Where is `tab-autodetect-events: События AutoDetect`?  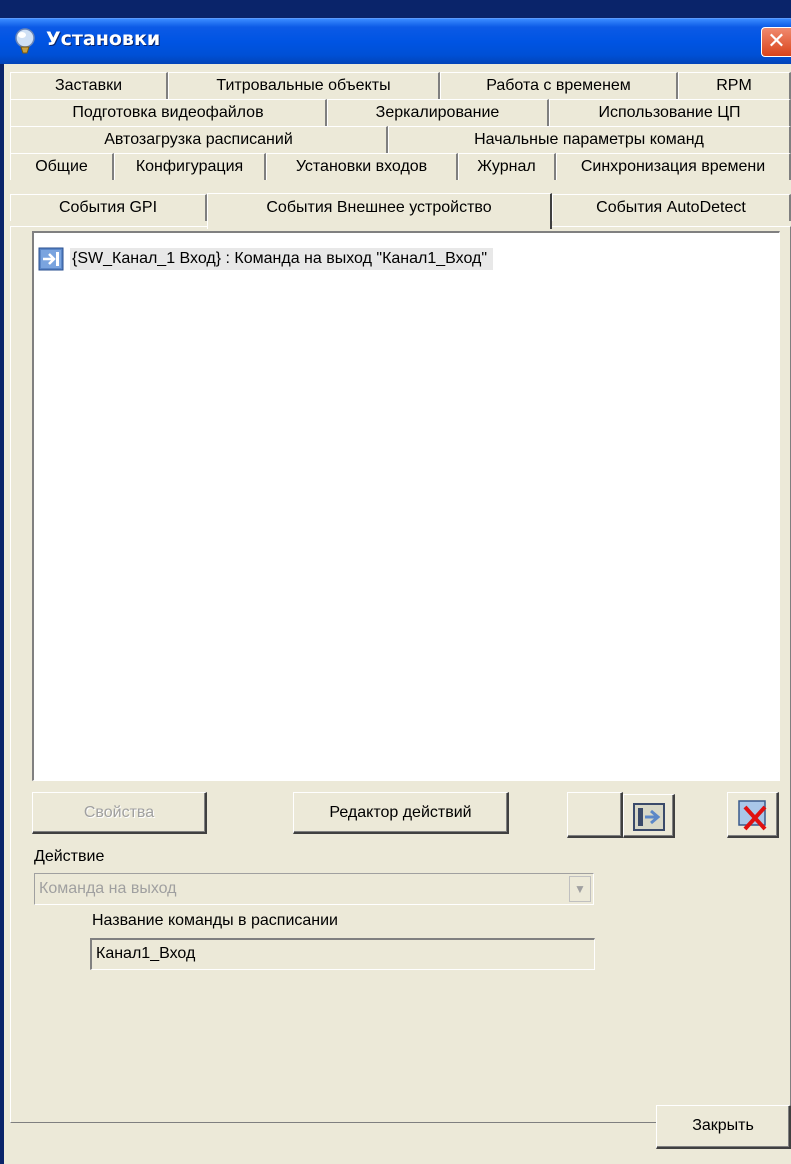
tab-autodetect-events: События AutoDetect is located at coordinates (671, 207).